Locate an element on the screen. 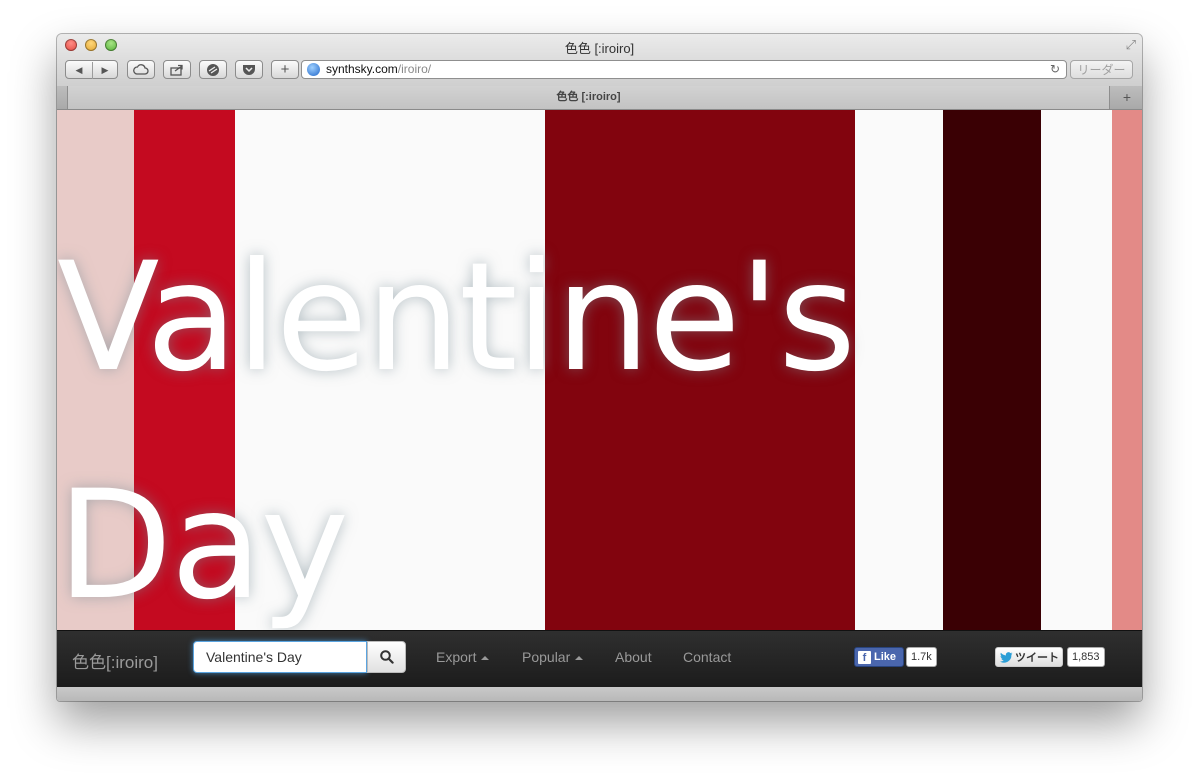  extension-button is located at coordinates (213, 69).